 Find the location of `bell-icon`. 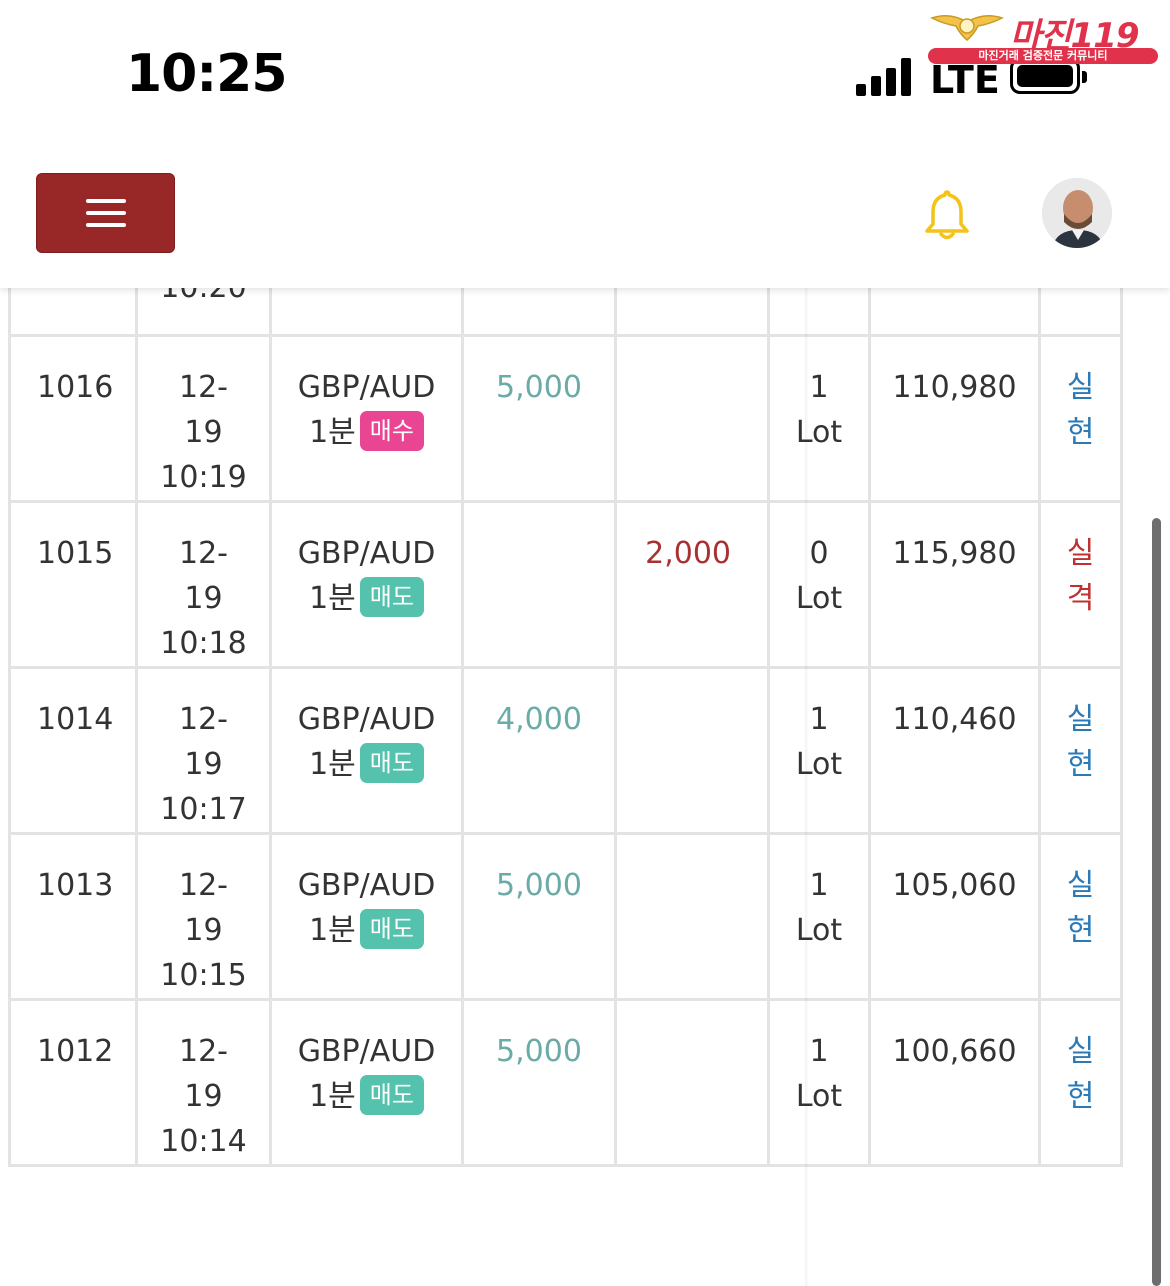

bell-icon is located at coordinates (947, 216).